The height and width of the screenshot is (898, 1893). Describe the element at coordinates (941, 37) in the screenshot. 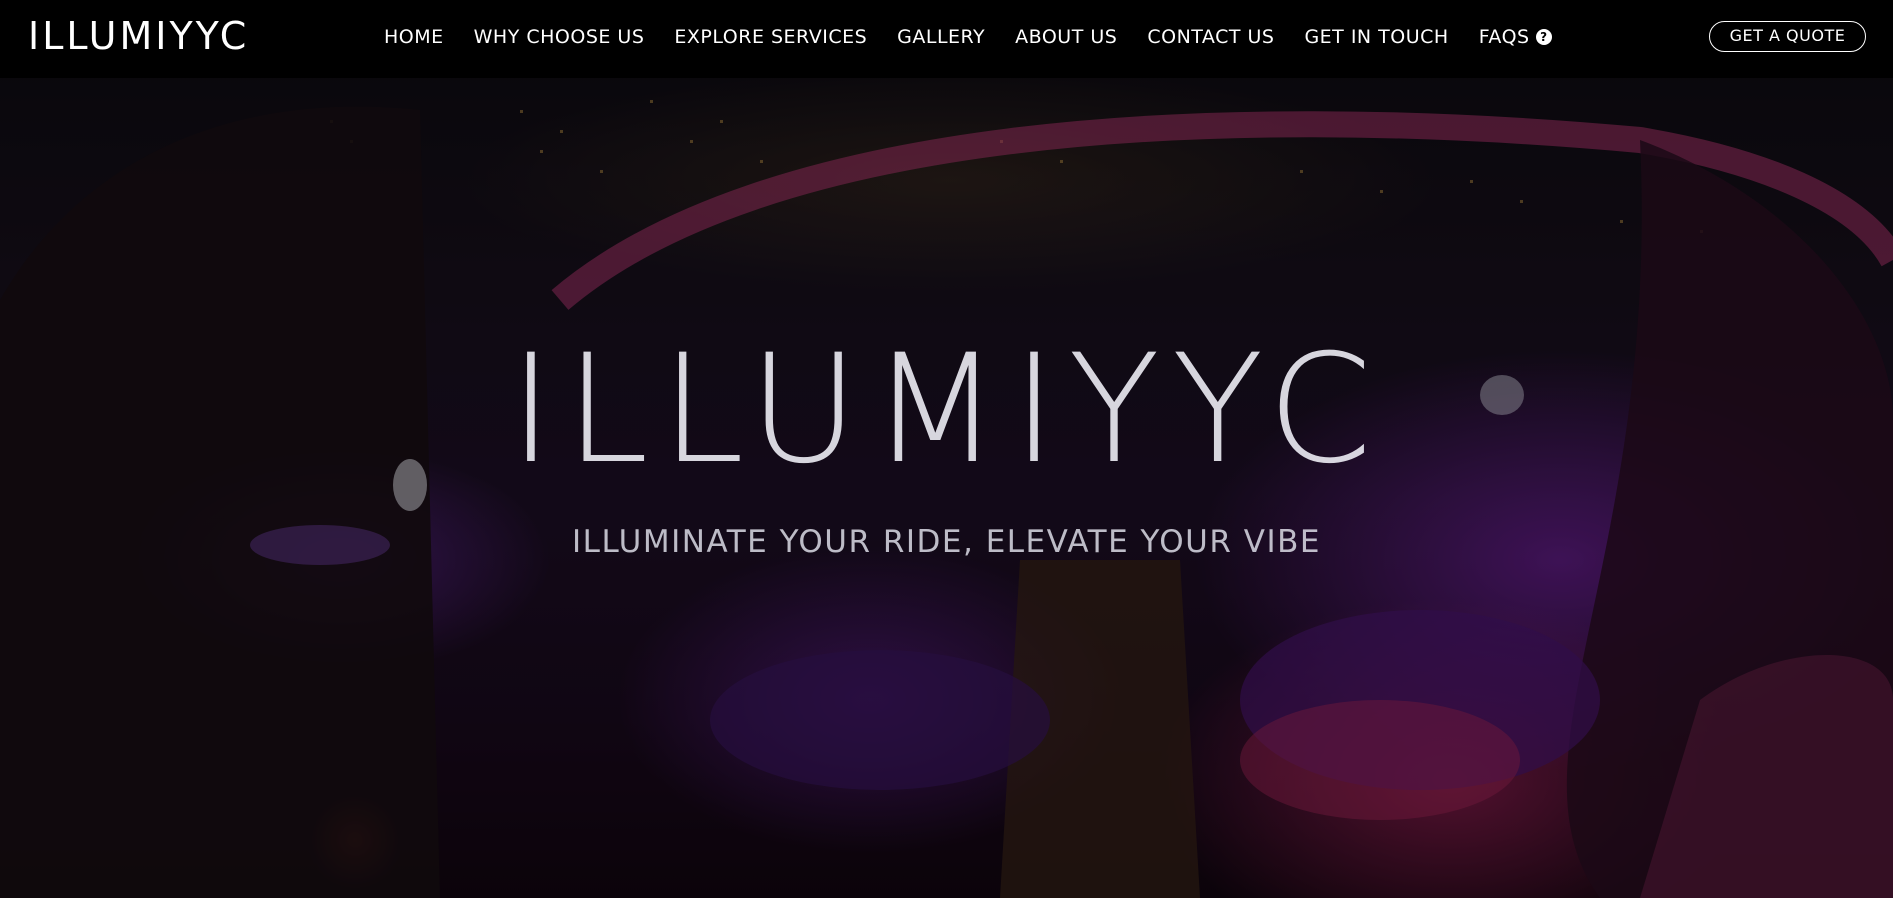

I see `nav-item-gallery: GALLERY` at that location.